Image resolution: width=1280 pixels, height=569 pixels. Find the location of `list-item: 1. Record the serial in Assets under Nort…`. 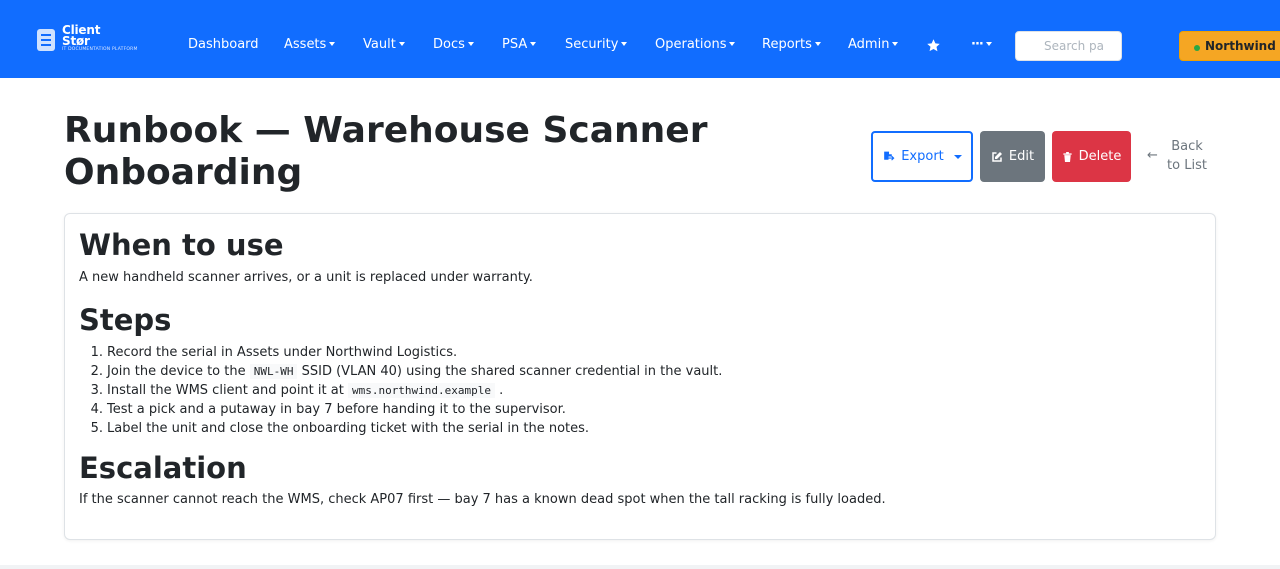

list-item: 1. Record the serial in Assets under Nort… is located at coordinates (268, 352).